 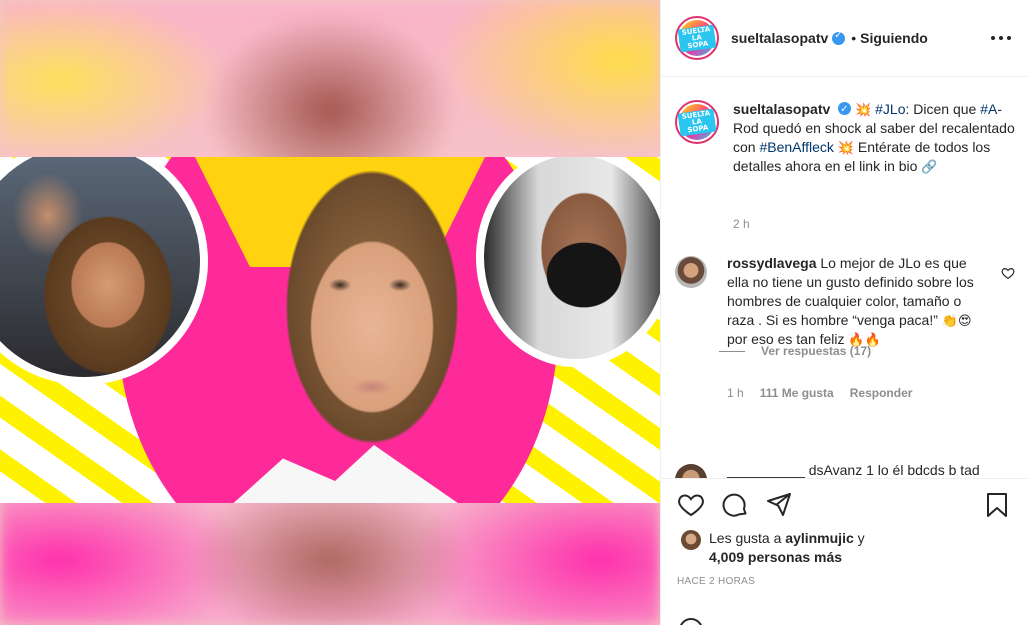 I want to click on link-emoji: 🔗, so click(x=929, y=166).